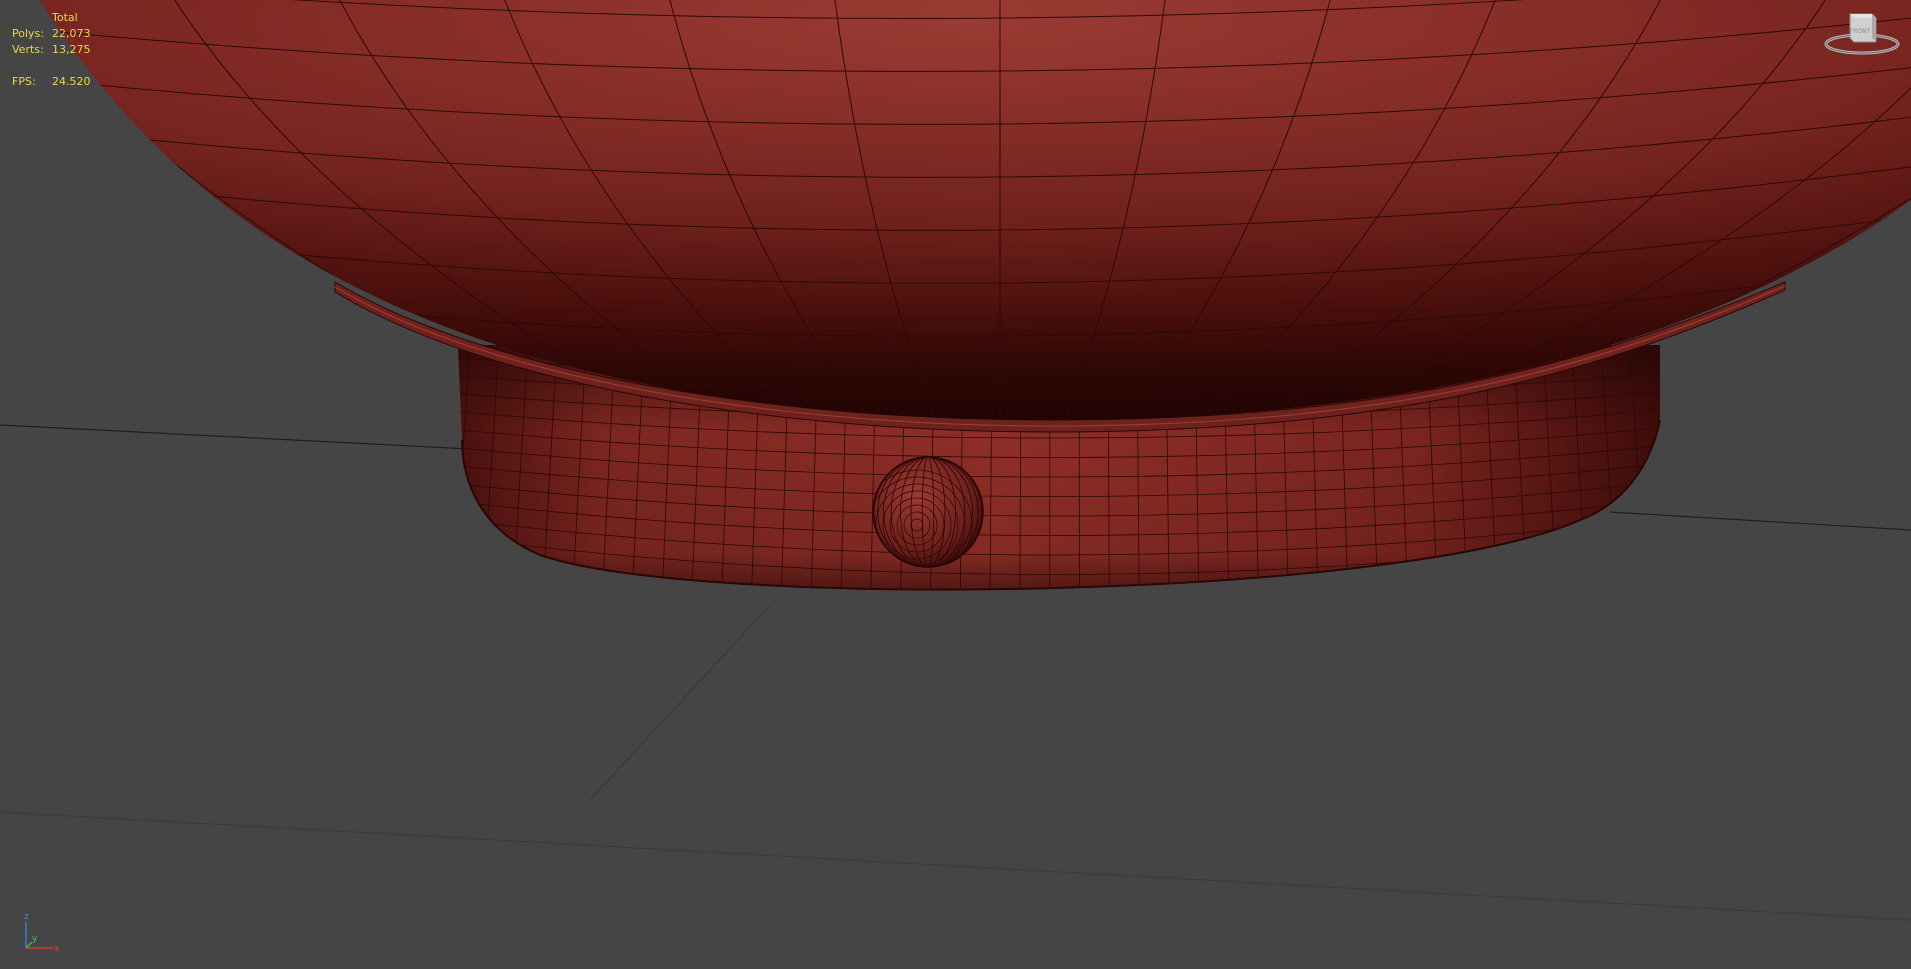 The image size is (1911, 969). What do you see at coordinates (65, 17) in the screenshot?
I see `stats-header: Total` at bounding box center [65, 17].